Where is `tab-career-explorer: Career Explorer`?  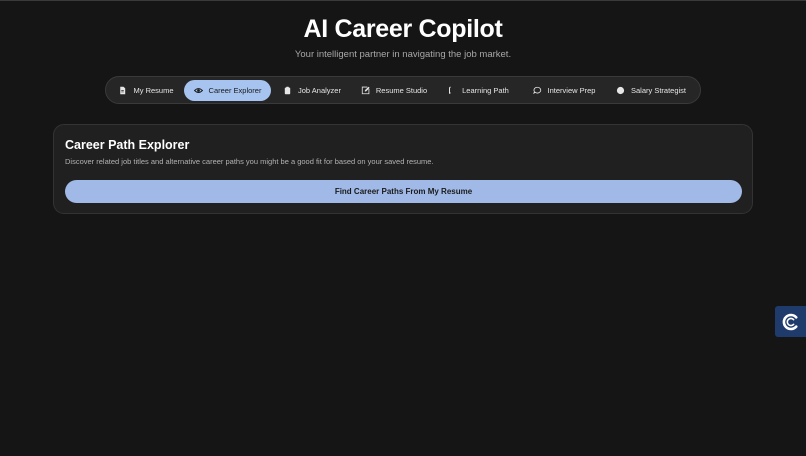 tab-career-explorer: Career Explorer is located at coordinates (227, 90).